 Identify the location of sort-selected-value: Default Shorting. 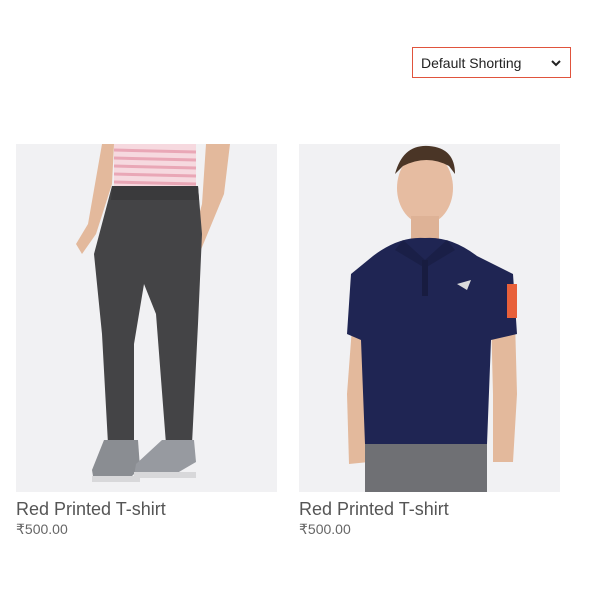
(471, 62).